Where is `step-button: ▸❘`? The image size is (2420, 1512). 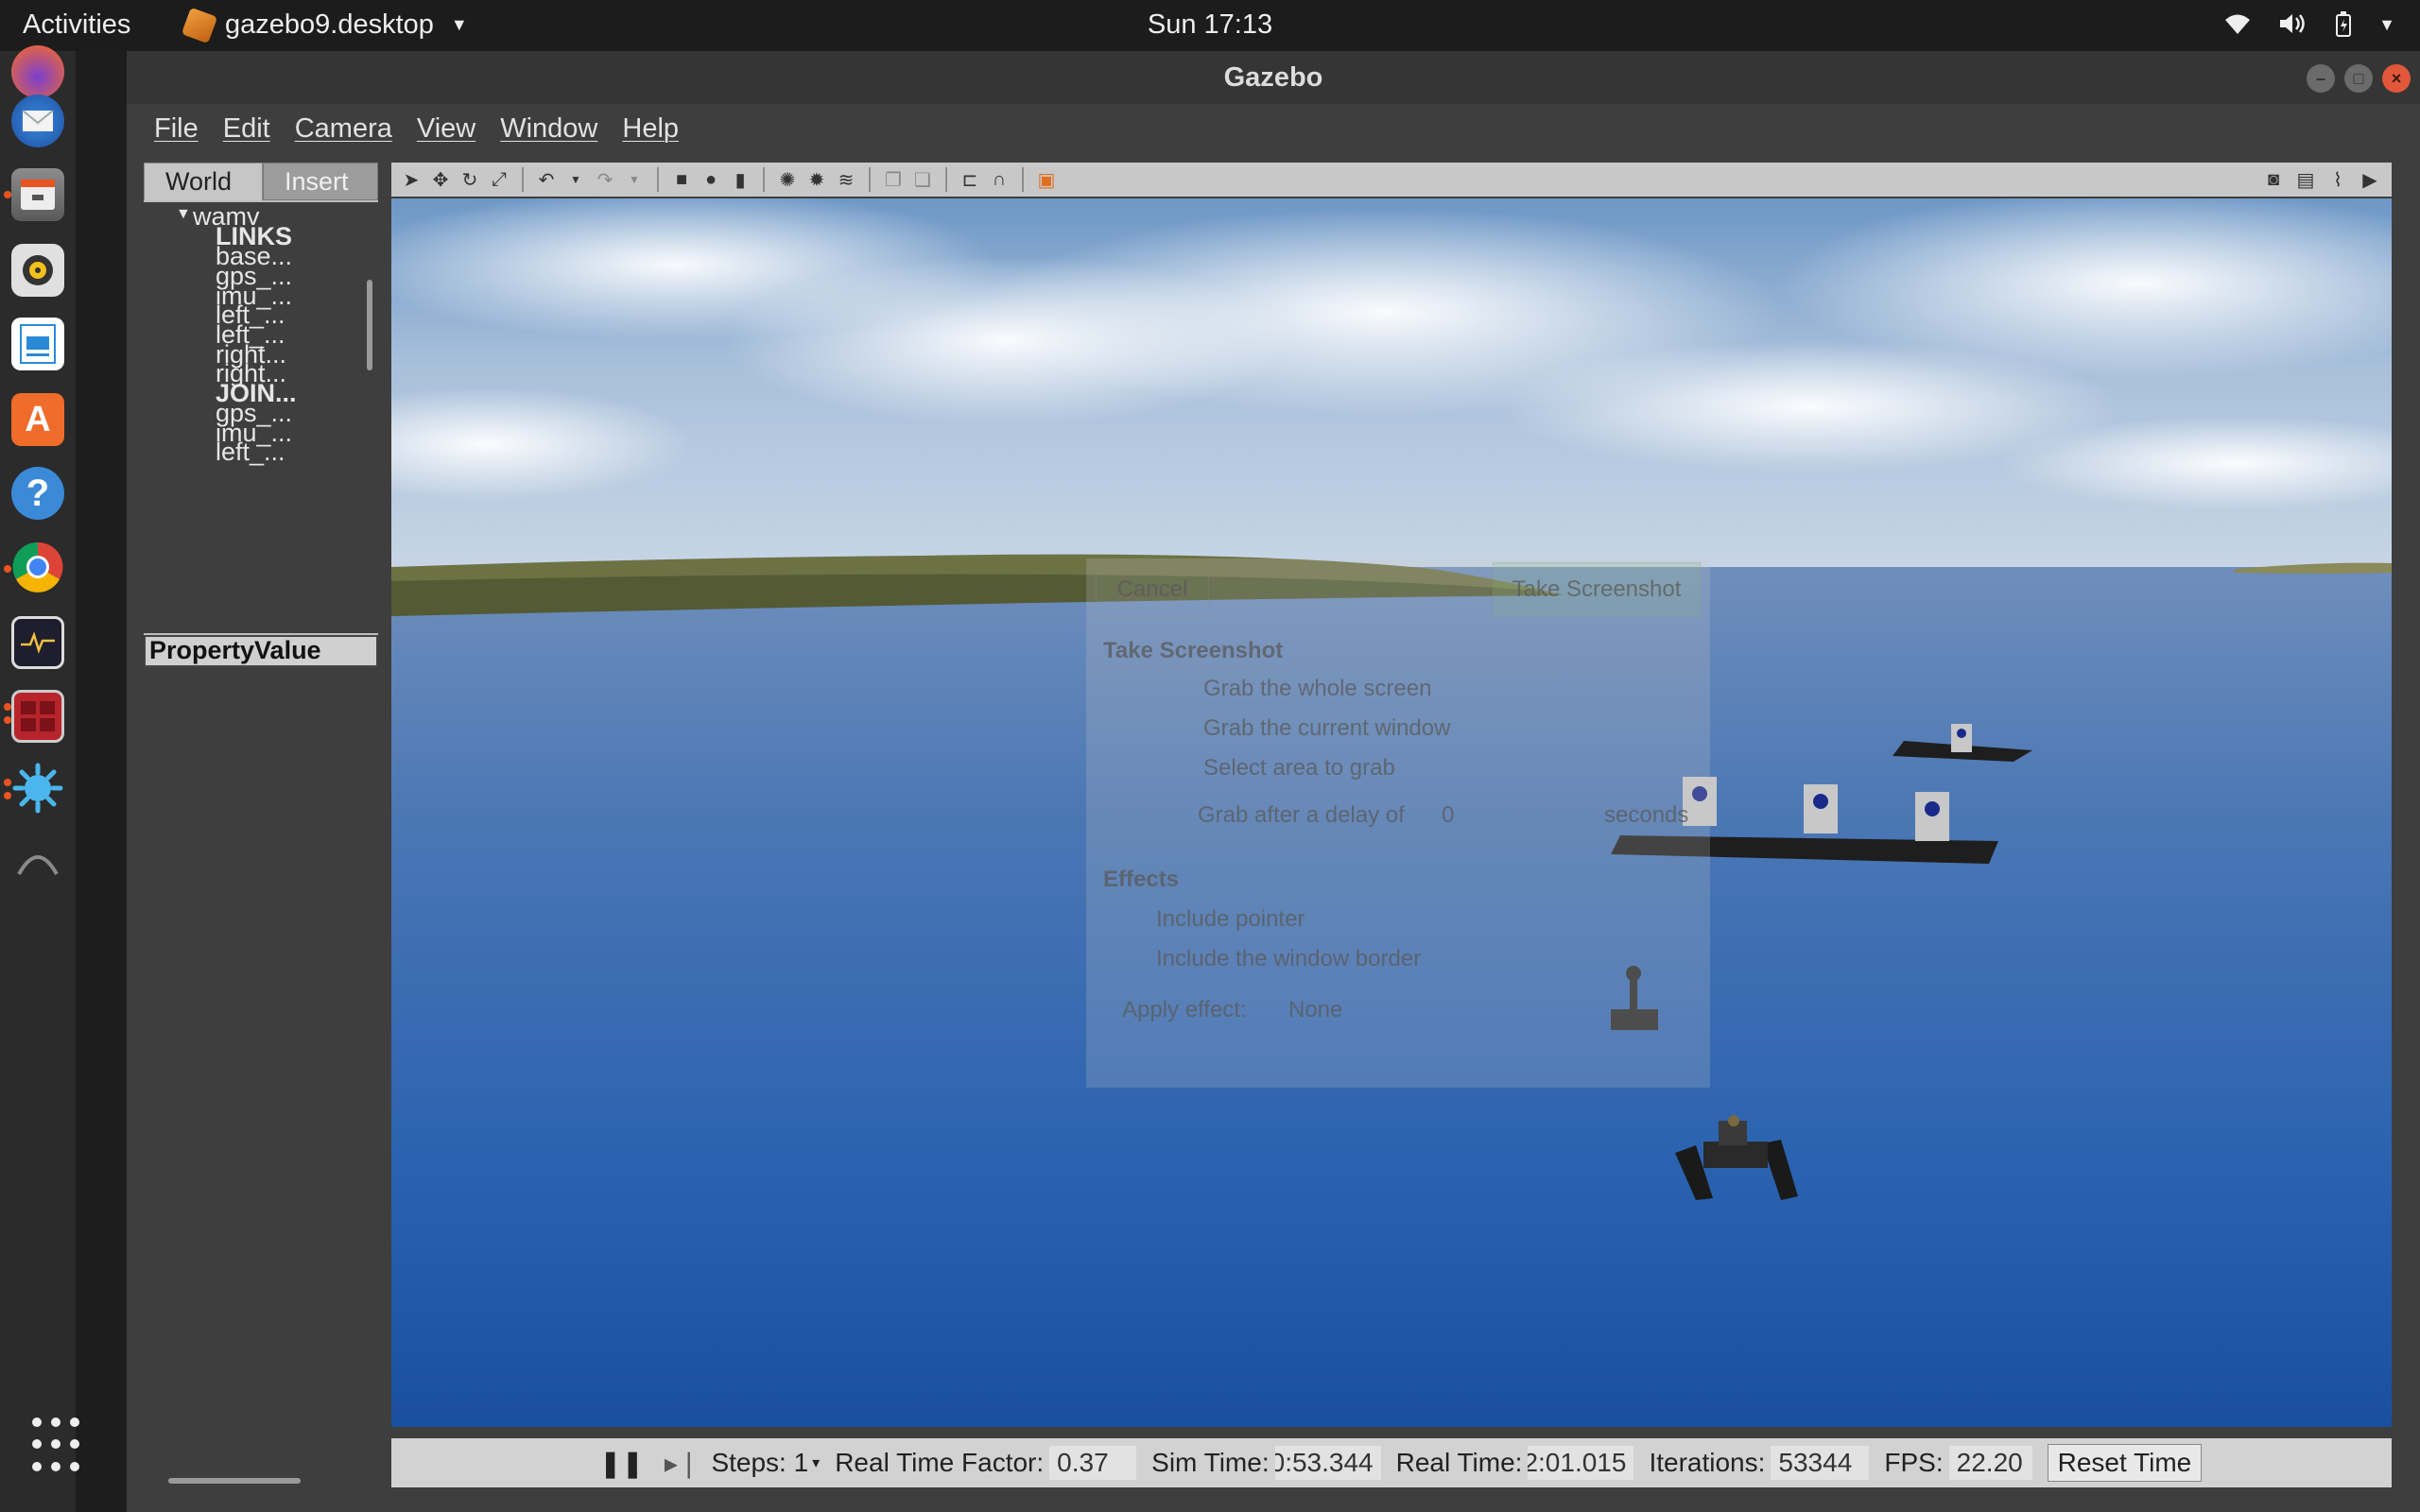
step-button: ▸❘ is located at coordinates (682, 1463).